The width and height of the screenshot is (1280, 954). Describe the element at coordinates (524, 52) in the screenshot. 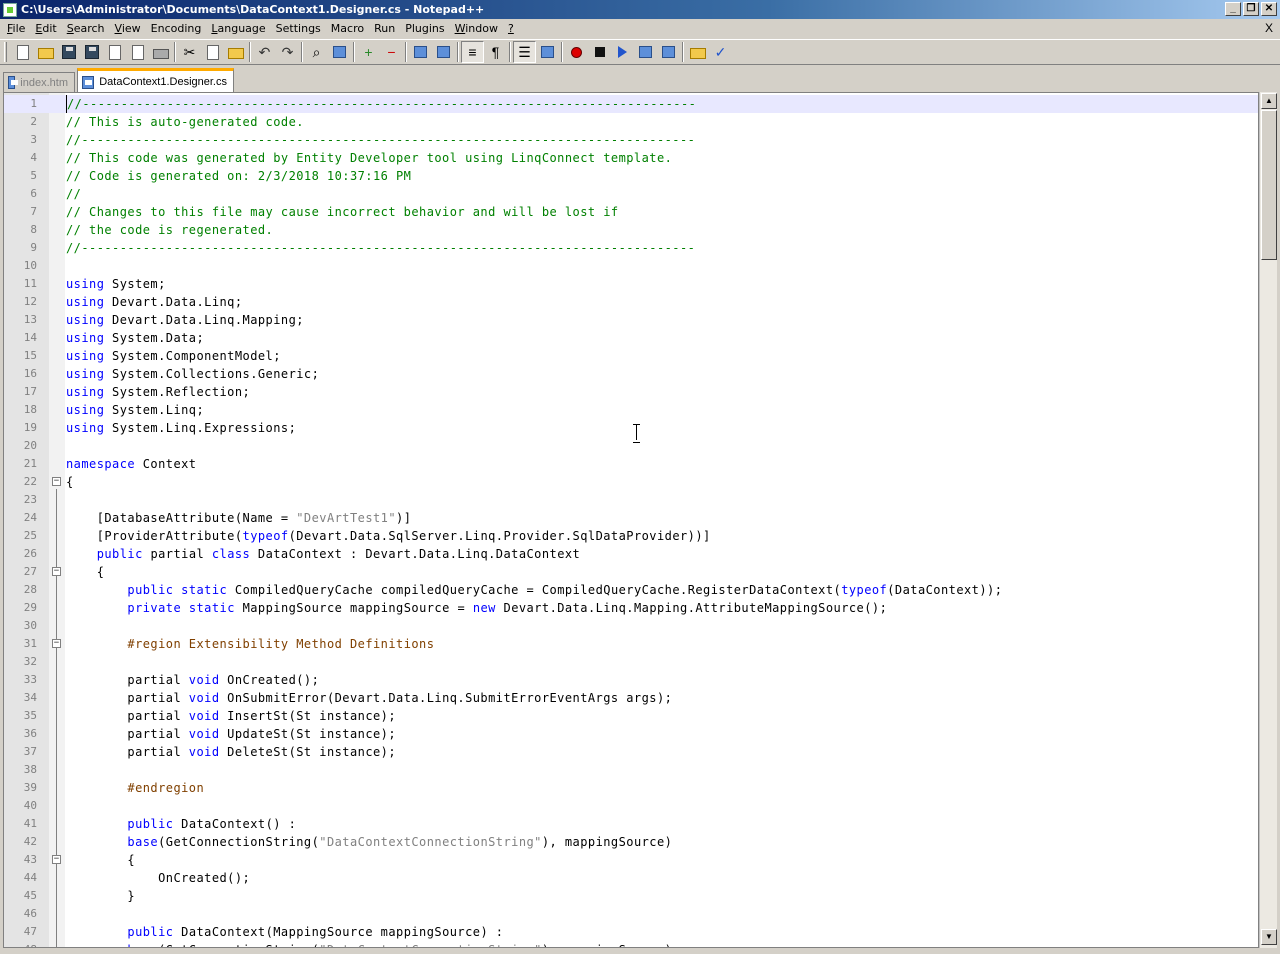

I see `indent-guide-button: ☰` at that location.